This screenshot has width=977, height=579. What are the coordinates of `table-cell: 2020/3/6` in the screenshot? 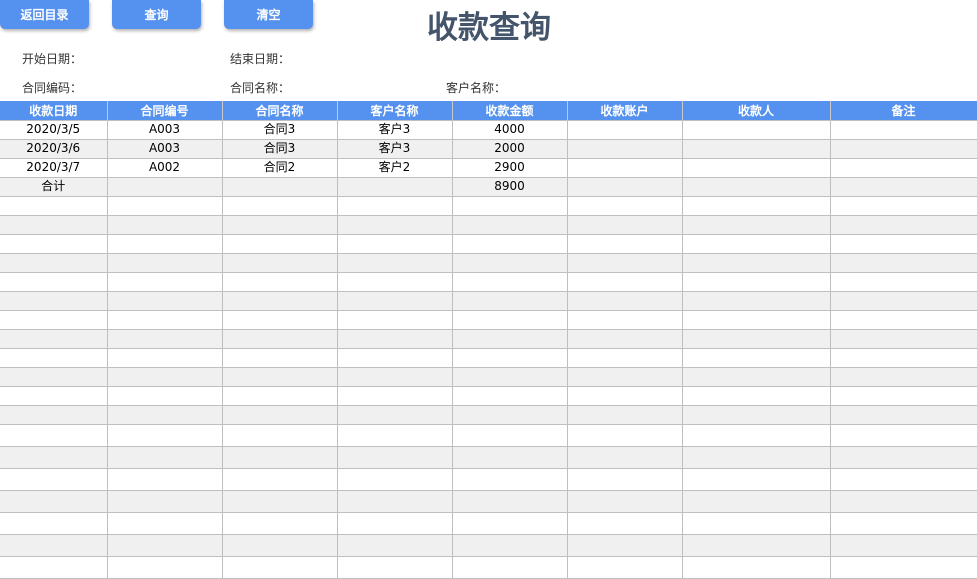 It's located at (54, 148).